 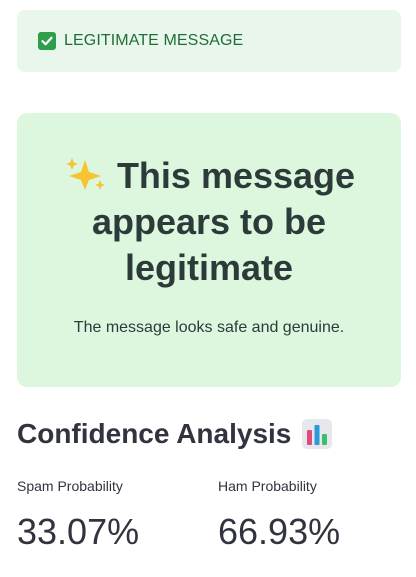 I want to click on ham-metric-label: Ham Probability, so click(x=267, y=486).